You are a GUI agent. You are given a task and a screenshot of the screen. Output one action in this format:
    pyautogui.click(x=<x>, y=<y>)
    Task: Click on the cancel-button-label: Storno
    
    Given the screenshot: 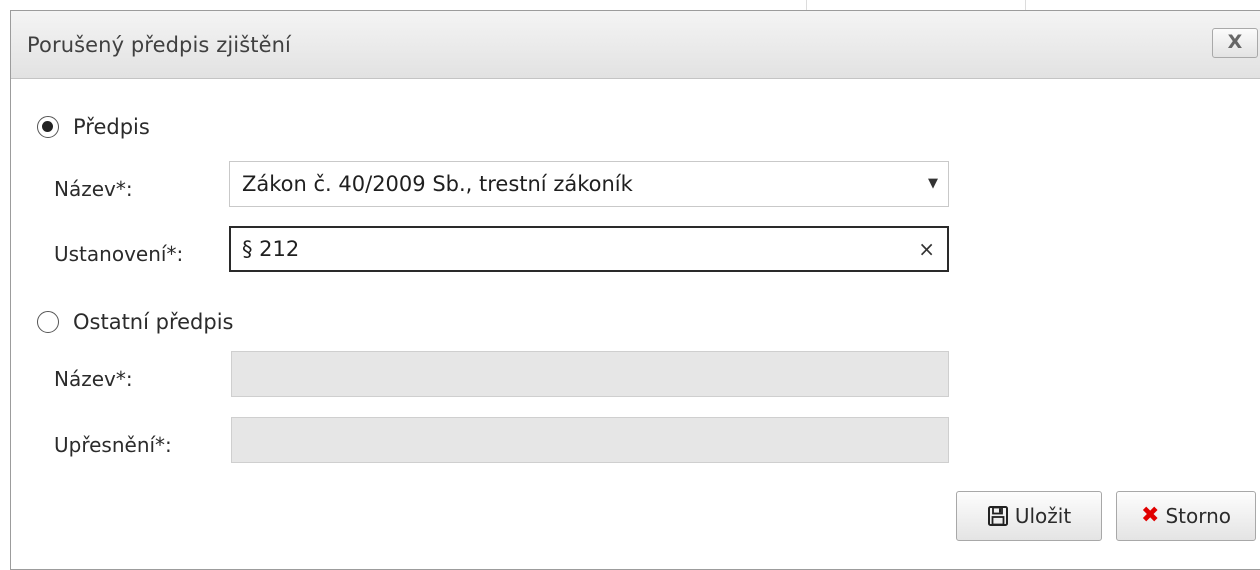 What is the action you would take?
    pyautogui.click(x=1198, y=516)
    